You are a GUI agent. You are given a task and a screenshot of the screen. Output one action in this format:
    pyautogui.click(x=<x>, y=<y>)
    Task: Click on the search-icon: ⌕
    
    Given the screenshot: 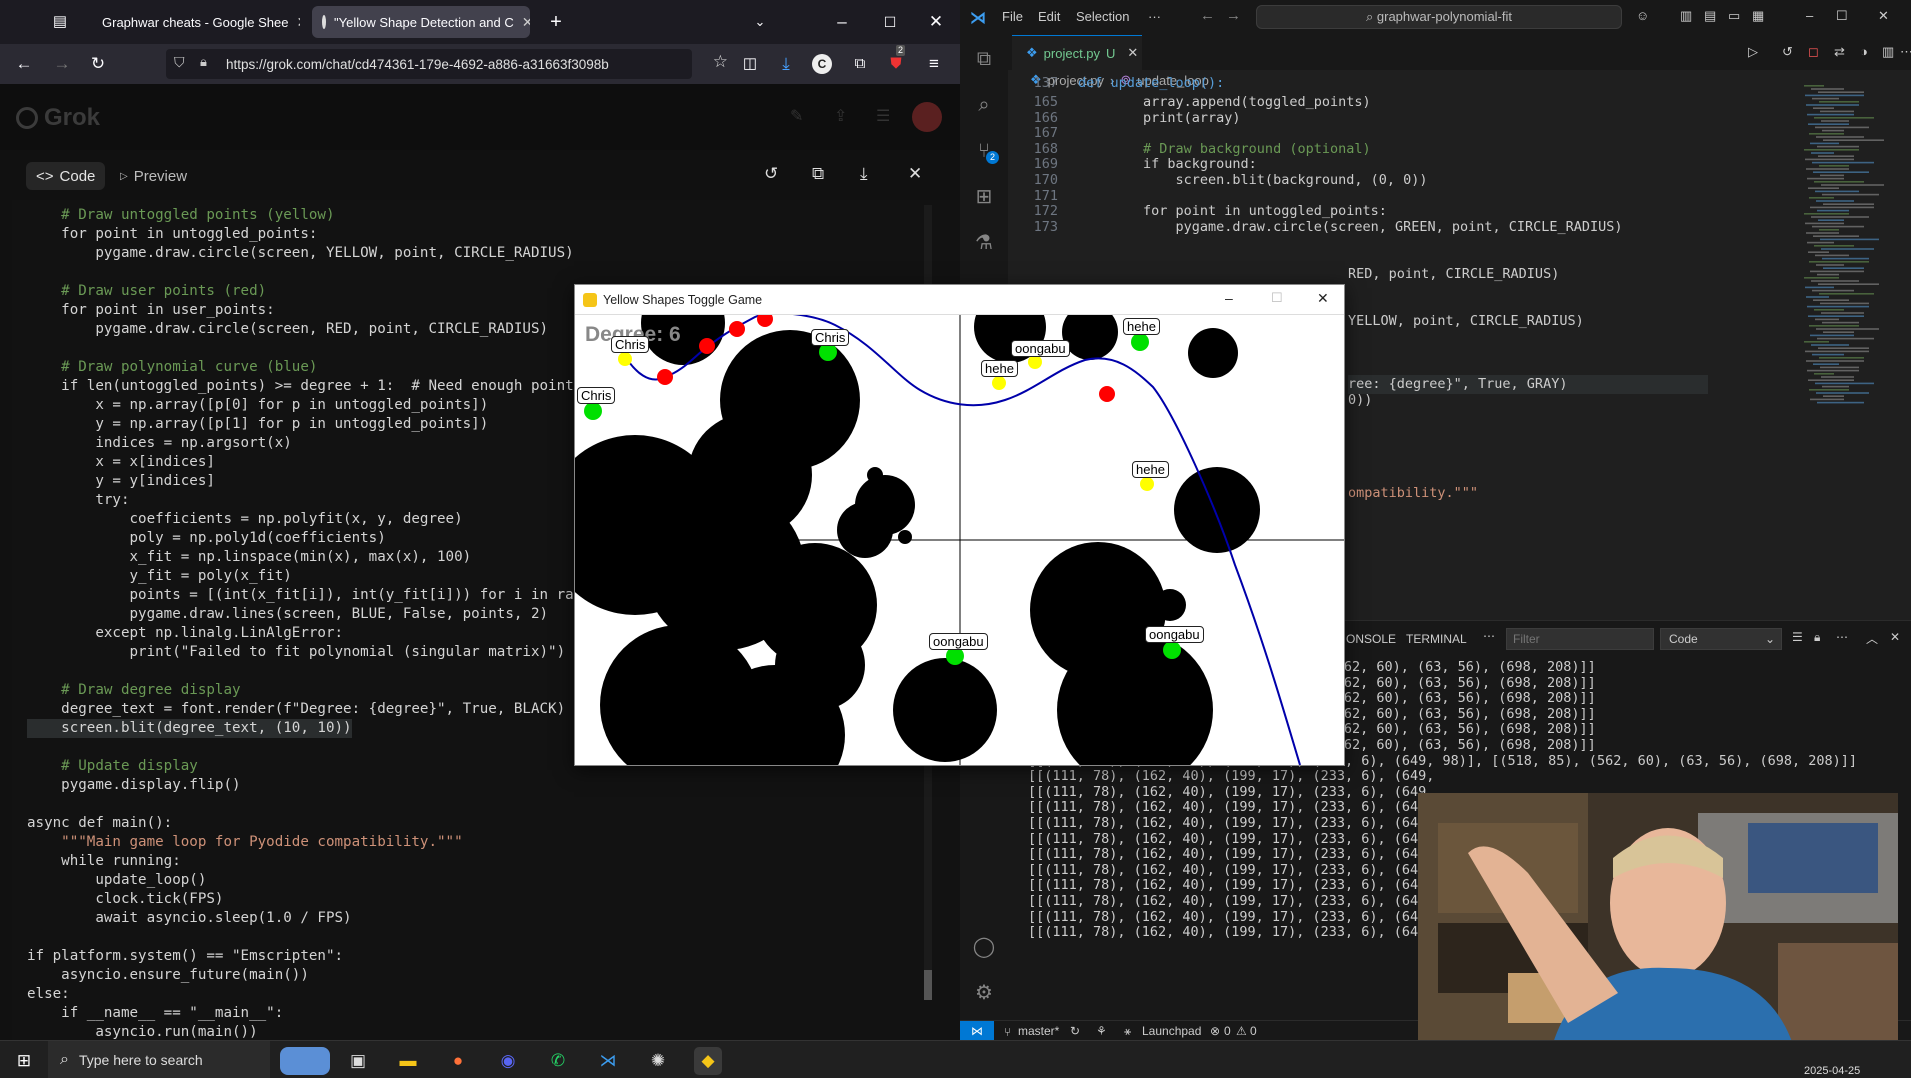 What is the action you would take?
    pyautogui.click(x=984, y=105)
    